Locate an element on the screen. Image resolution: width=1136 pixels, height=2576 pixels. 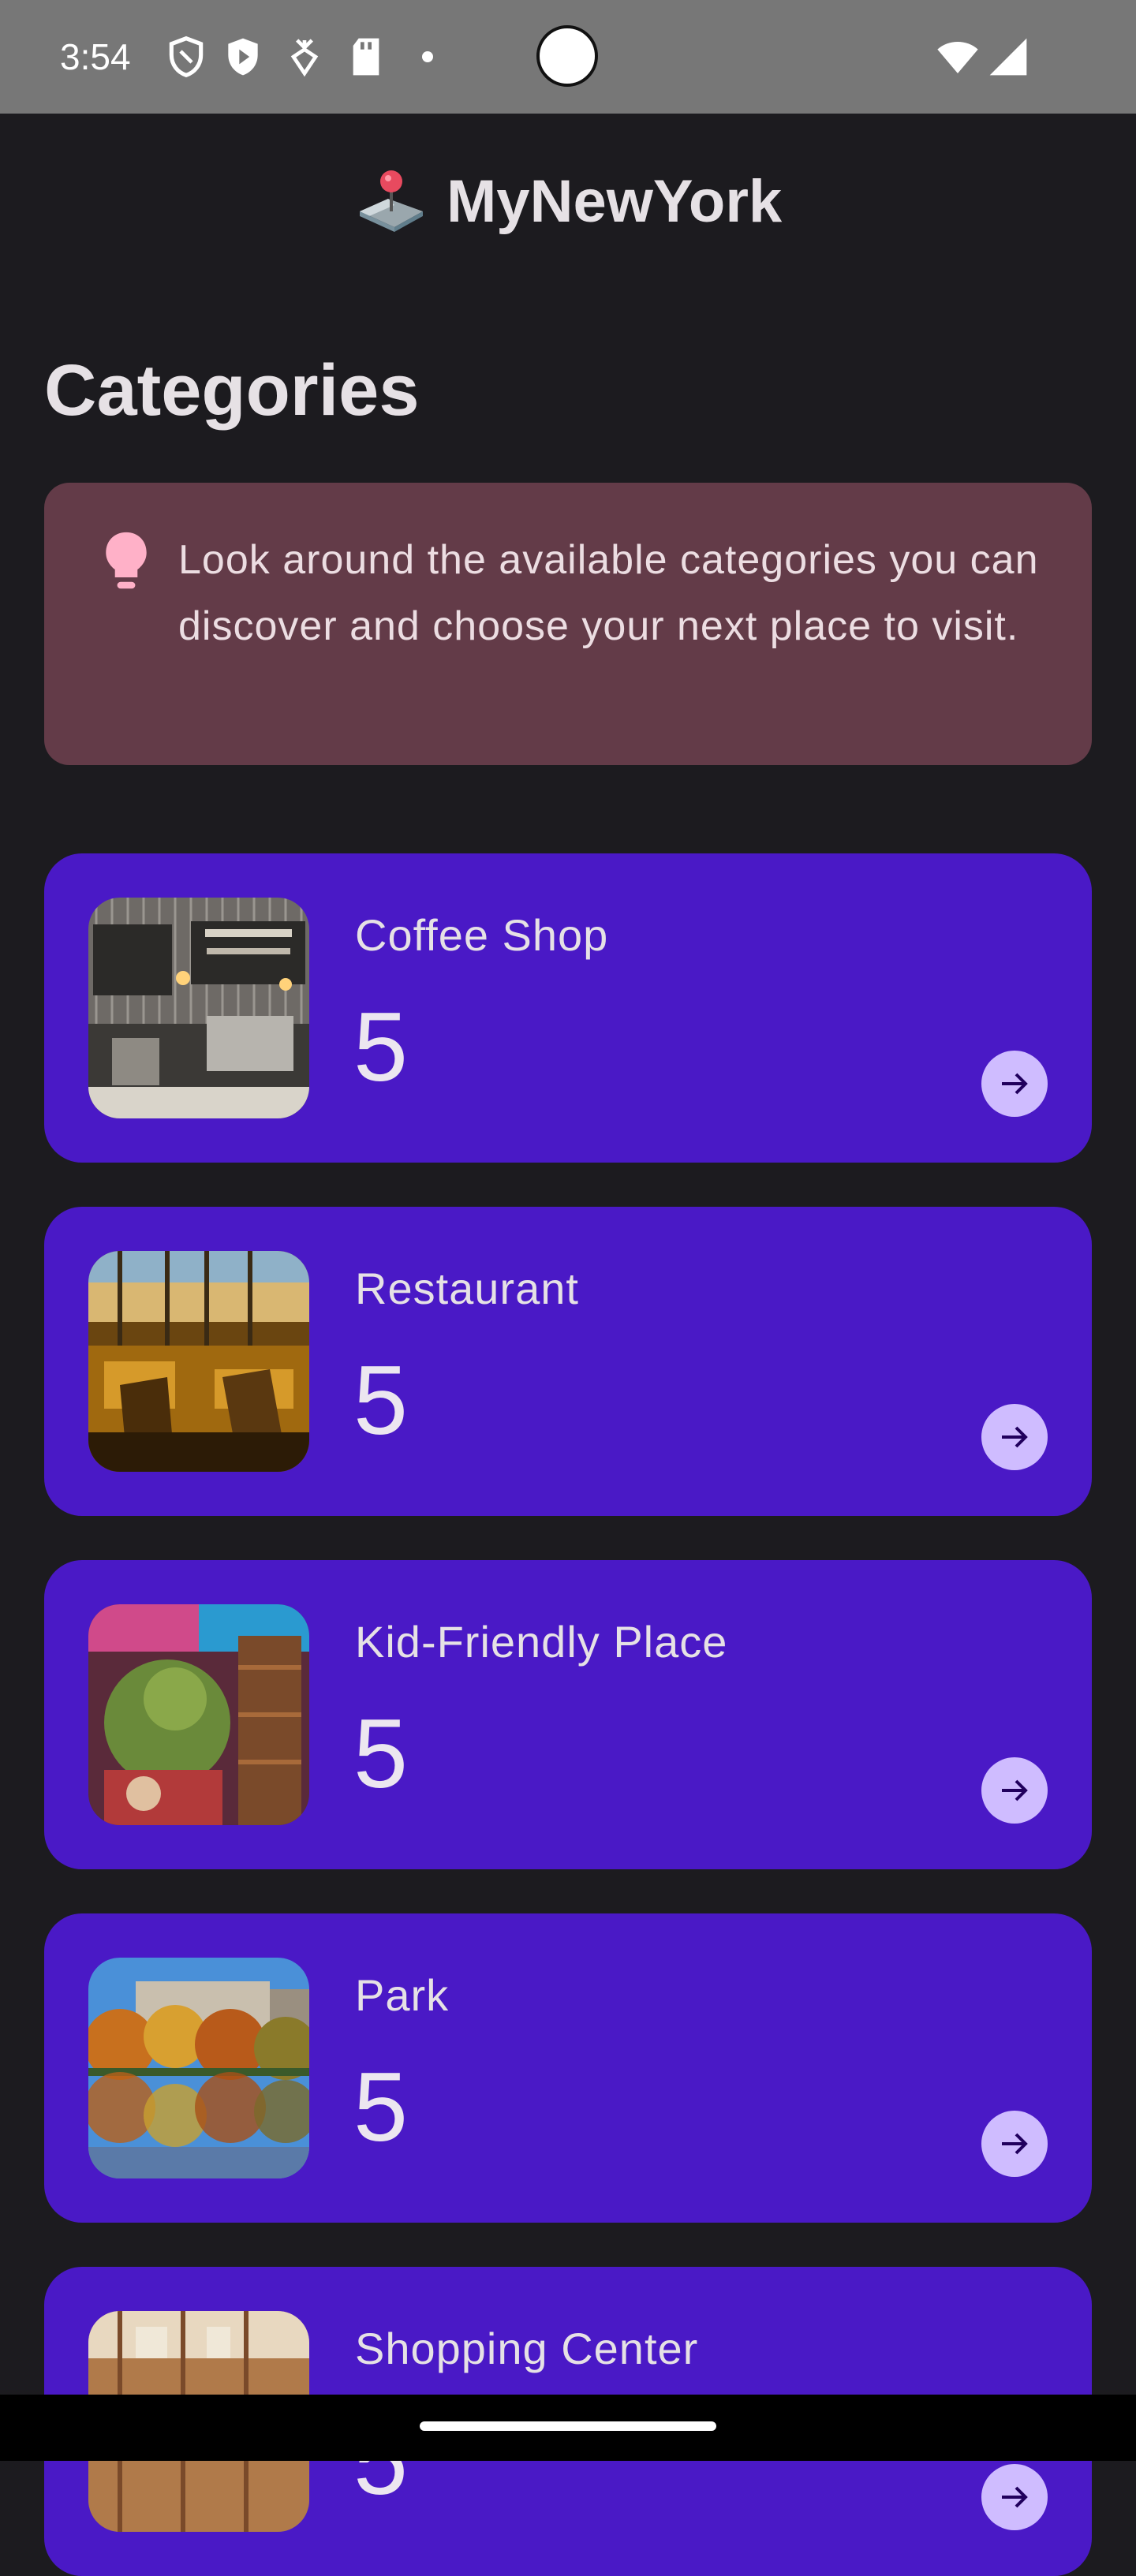
sd-card-icon is located at coordinates (366, 57).